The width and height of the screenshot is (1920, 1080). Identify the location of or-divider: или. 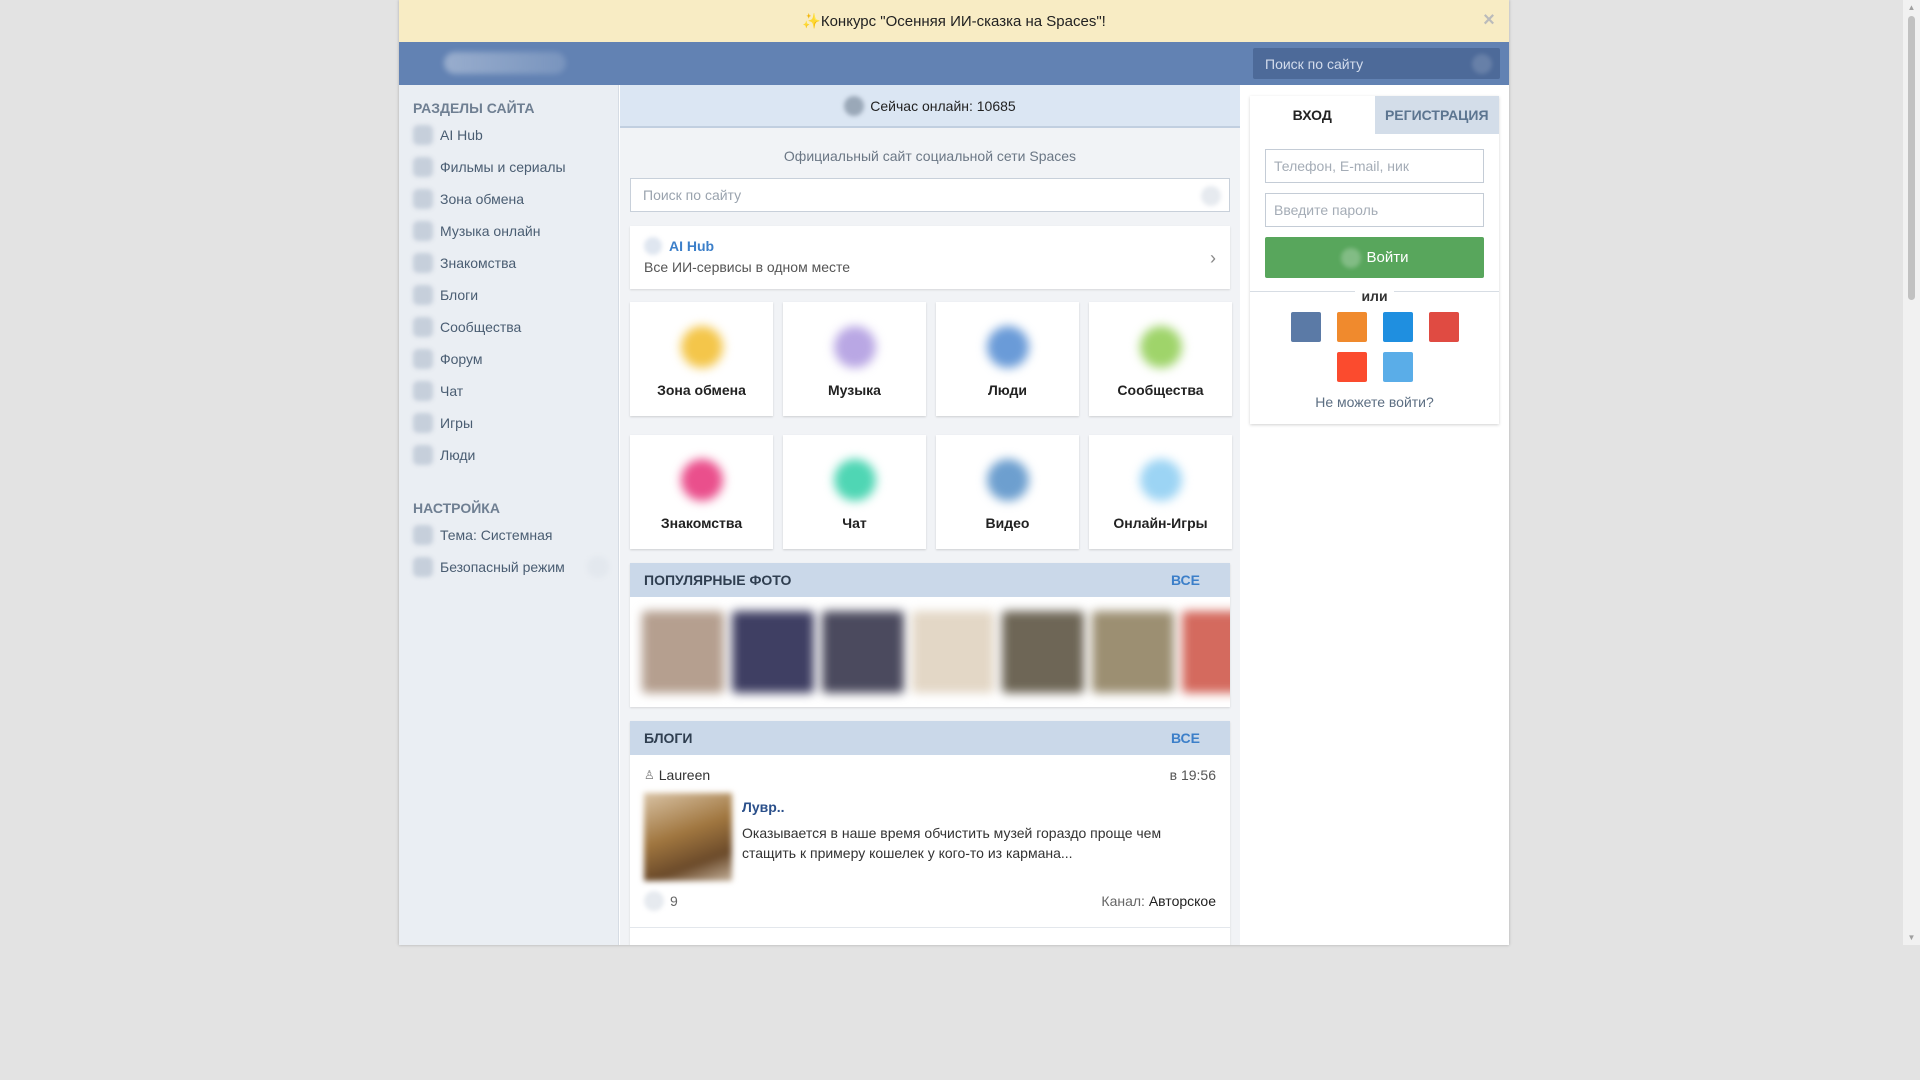
(1374, 296).